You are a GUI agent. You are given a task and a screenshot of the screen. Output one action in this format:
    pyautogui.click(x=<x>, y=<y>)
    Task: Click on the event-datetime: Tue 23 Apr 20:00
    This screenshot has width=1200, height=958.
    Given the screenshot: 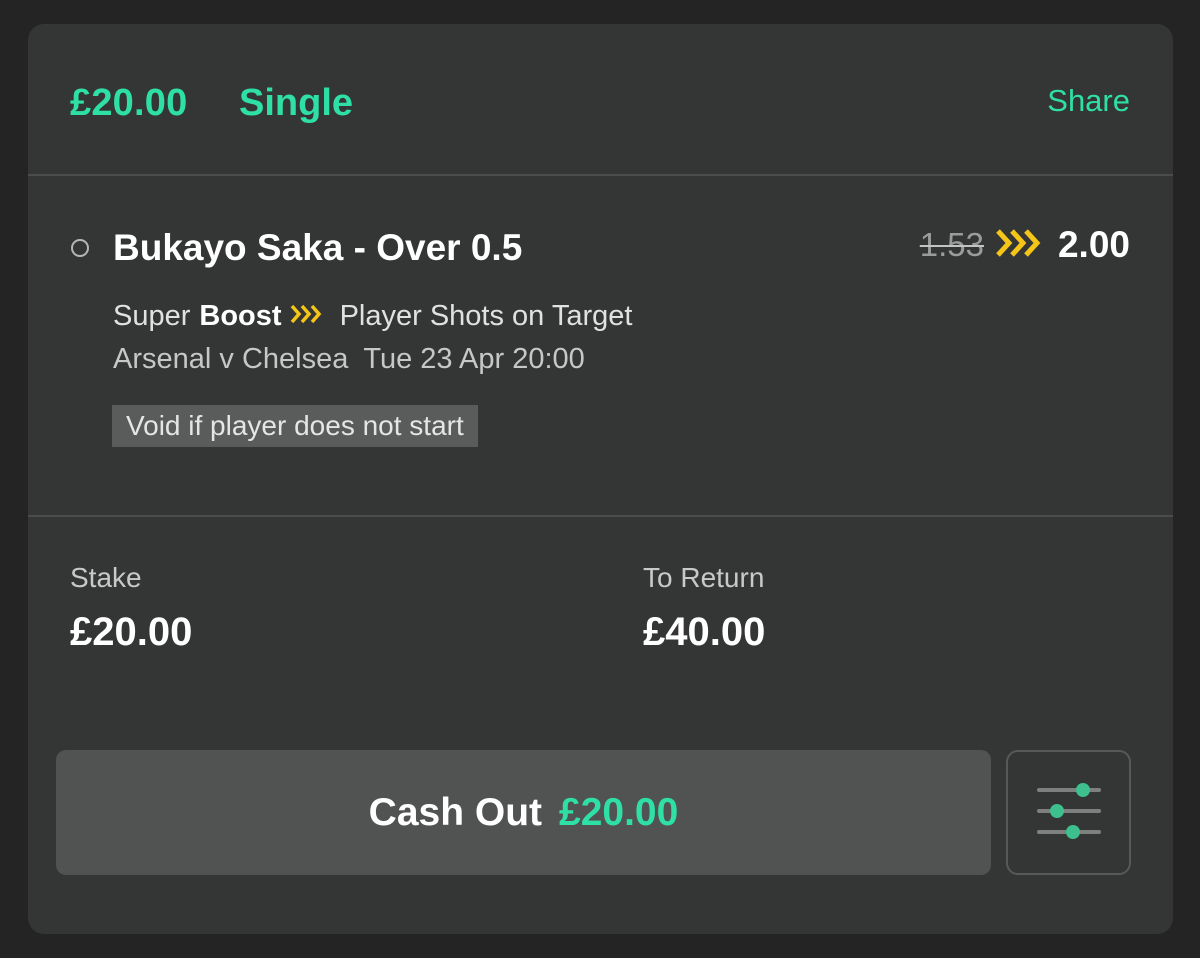 What is the action you would take?
    pyautogui.click(x=474, y=359)
    